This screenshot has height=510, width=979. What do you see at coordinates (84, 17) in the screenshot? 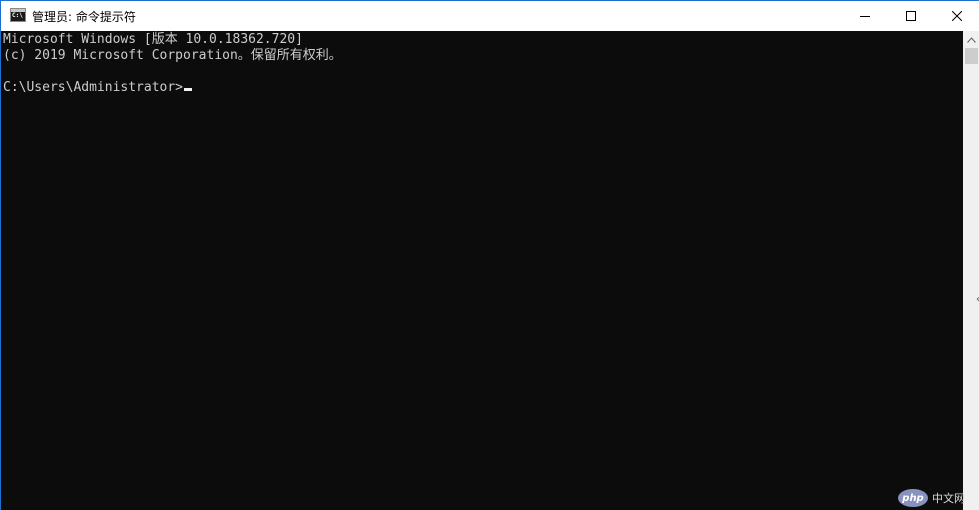
I see `window-title: 管理员: 命令提示符` at bounding box center [84, 17].